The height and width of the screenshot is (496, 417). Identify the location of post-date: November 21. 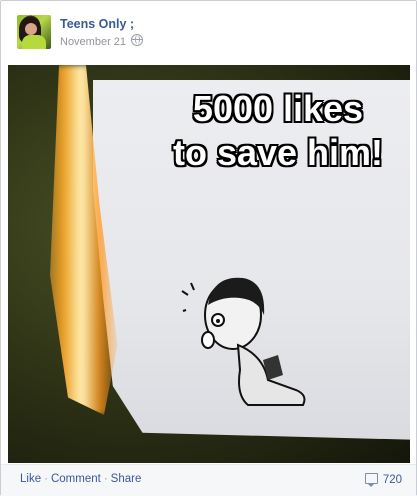
(102, 41).